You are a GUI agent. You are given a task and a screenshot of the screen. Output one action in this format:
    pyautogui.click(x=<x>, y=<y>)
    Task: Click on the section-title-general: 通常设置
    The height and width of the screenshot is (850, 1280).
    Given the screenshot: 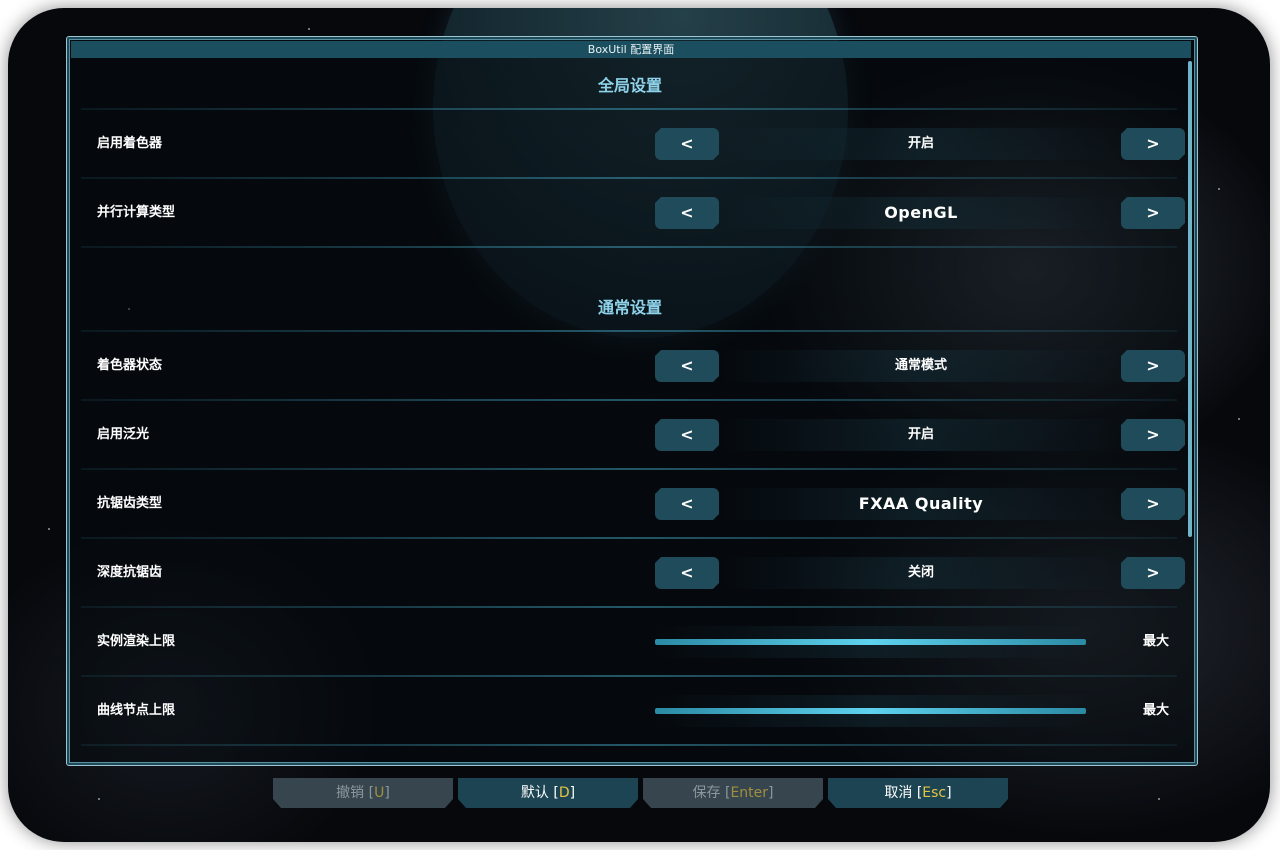 What is the action you would take?
    pyautogui.click(x=629, y=307)
    